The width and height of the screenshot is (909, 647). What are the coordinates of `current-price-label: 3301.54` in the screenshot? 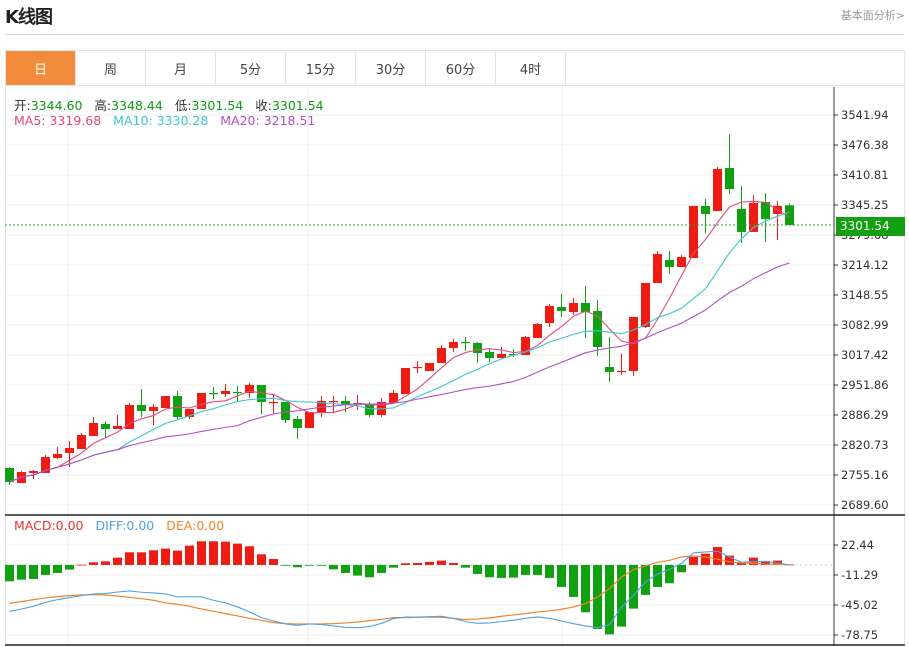 It's located at (870, 226).